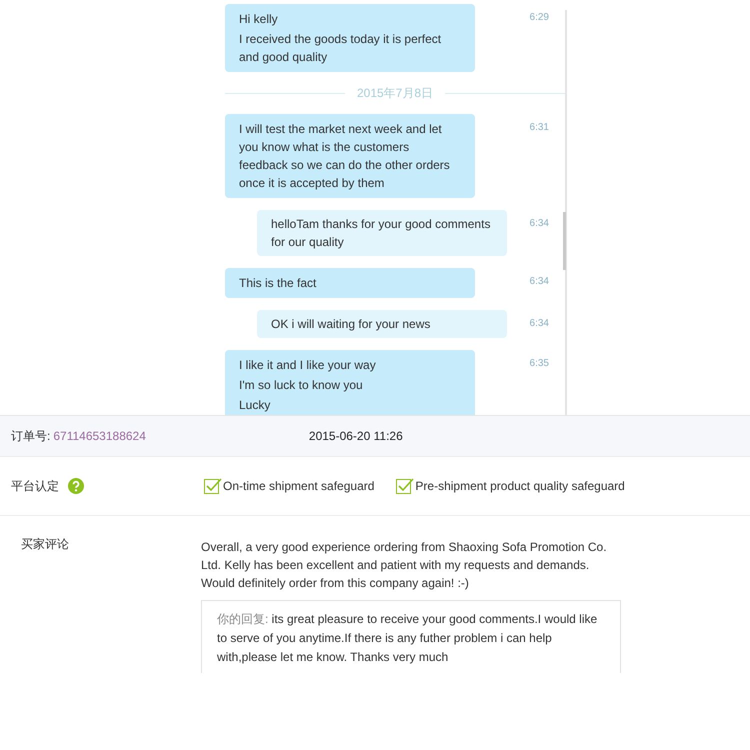  Describe the element at coordinates (382, 324) in the screenshot. I see `message-bubble: OK i will waiting for your news` at that location.